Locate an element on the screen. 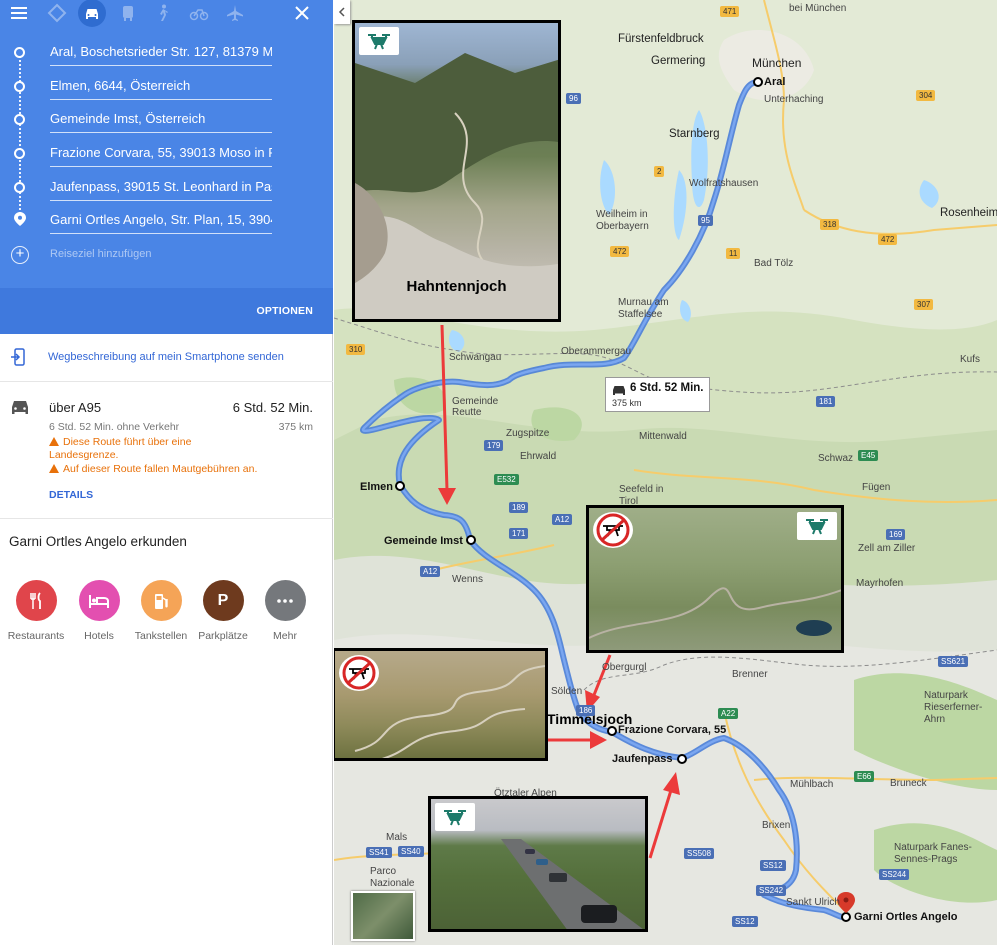 The height and width of the screenshot is (945, 997). category-label: Tankstellen is located at coordinates (161, 636).